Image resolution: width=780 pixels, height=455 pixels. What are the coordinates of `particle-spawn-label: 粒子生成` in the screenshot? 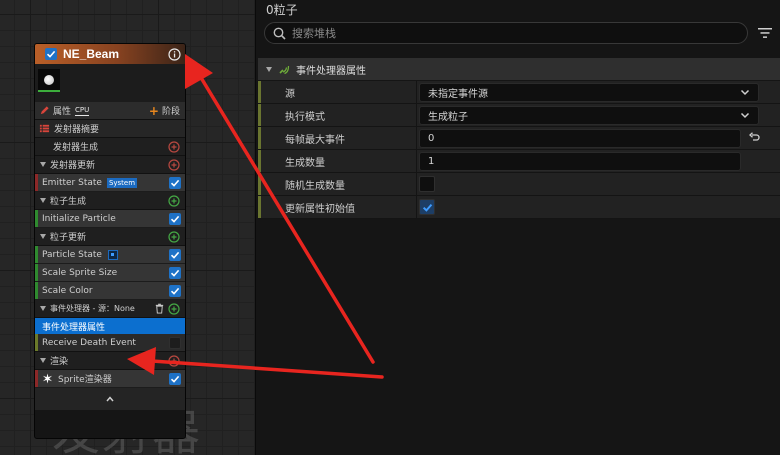 It's located at (109, 200).